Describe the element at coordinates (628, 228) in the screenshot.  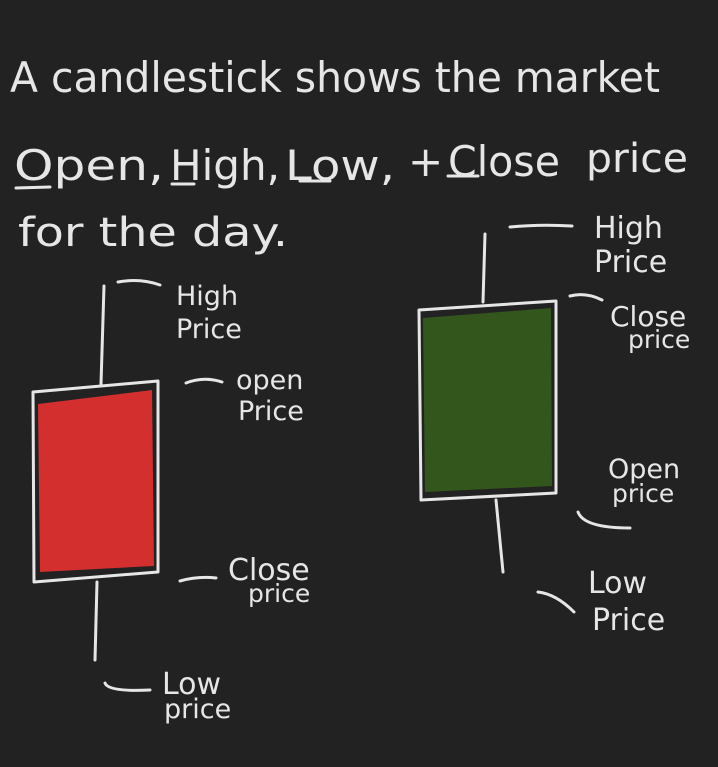
I see `green-high-label-1: High` at that location.